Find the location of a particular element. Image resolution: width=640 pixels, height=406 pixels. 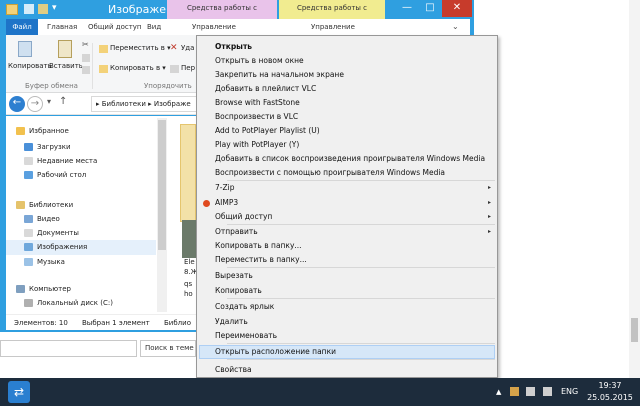

menu-item: Воспроизвести в VLC is located at coordinates (347, 117).